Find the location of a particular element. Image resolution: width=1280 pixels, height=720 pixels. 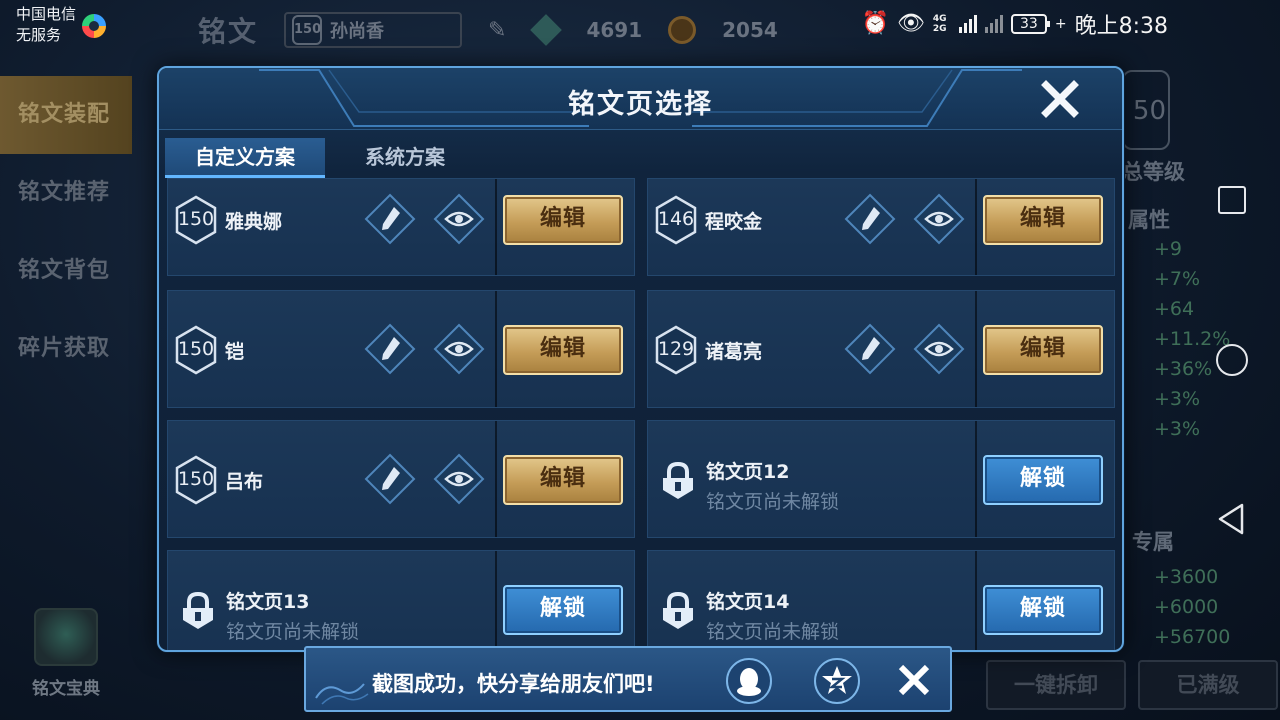

locked-page-title: 铭文页12 is located at coordinates (748, 472).